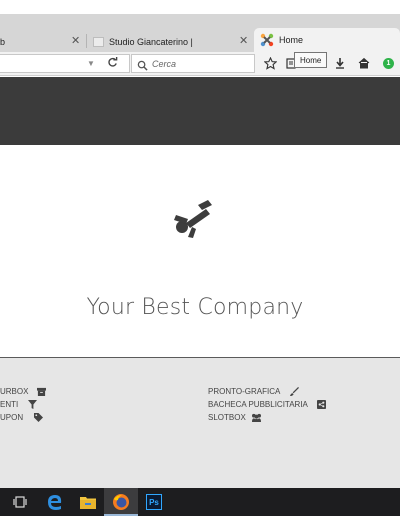 This screenshot has width=400, height=516. What do you see at coordinates (12, 417) in the screenshot?
I see `footer-link-label: UPON` at bounding box center [12, 417].